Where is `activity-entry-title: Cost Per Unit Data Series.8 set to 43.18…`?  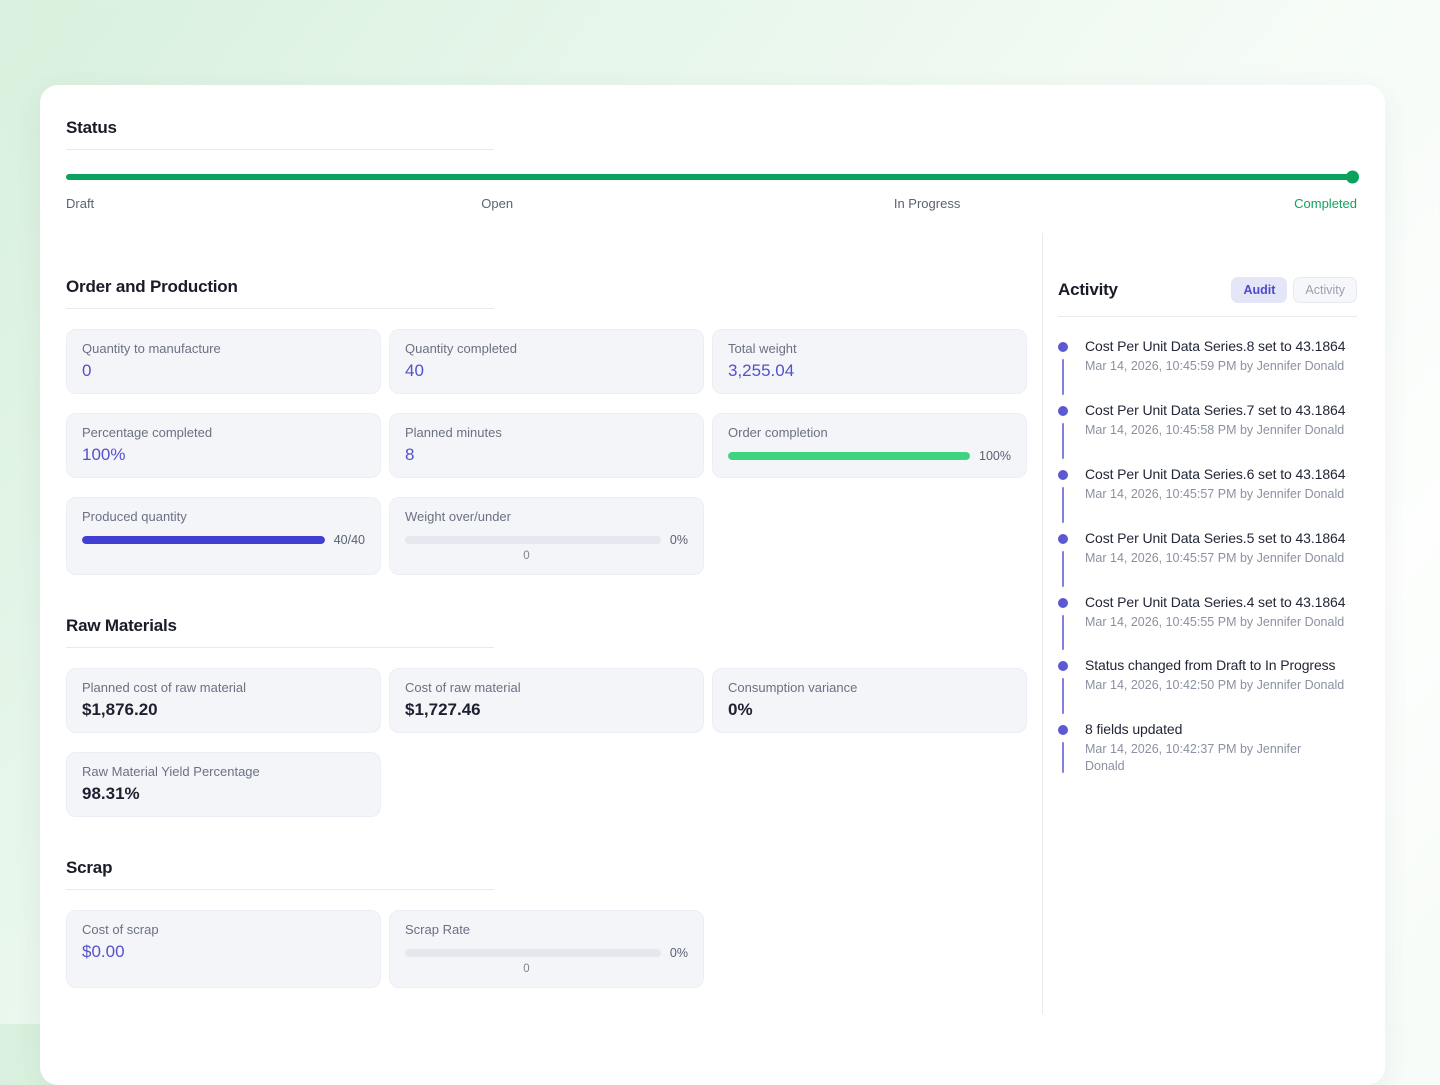
activity-entry-title: Cost Per Unit Data Series.8 set to 43.18… is located at coordinates (1215, 346).